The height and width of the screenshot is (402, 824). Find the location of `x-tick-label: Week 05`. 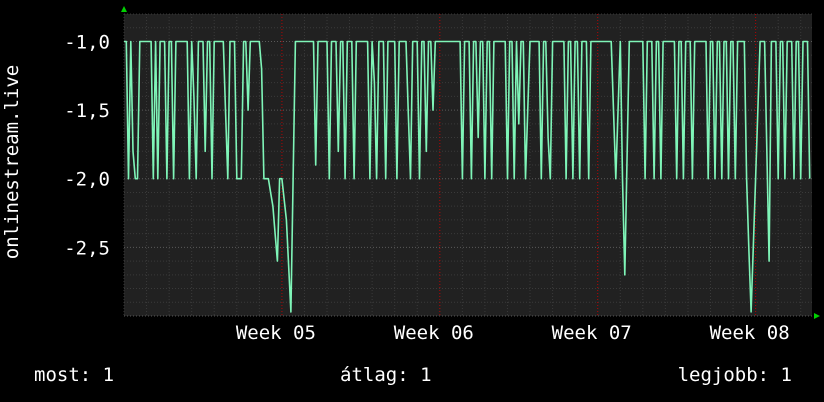

x-tick-label: Week 05 is located at coordinates (276, 333).